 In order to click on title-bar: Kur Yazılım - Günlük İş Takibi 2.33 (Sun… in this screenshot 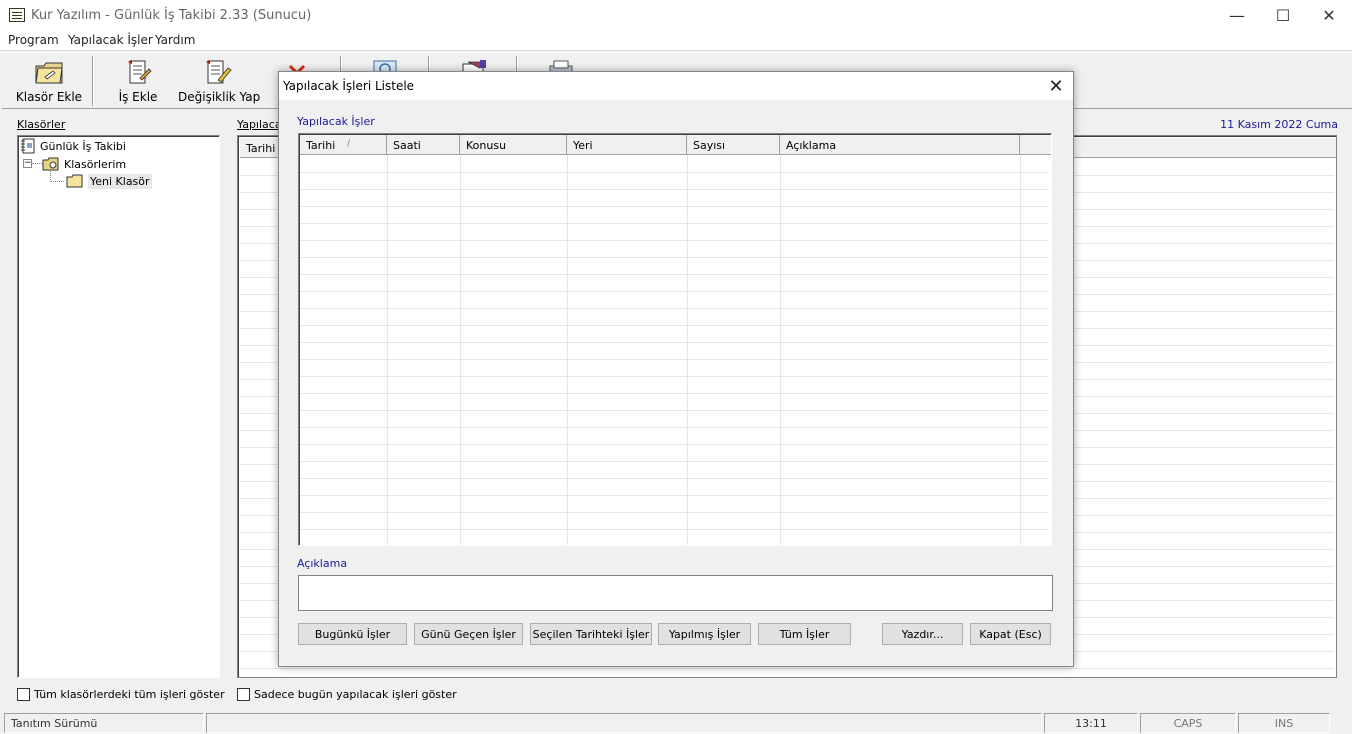, I will do `click(676, 15)`.